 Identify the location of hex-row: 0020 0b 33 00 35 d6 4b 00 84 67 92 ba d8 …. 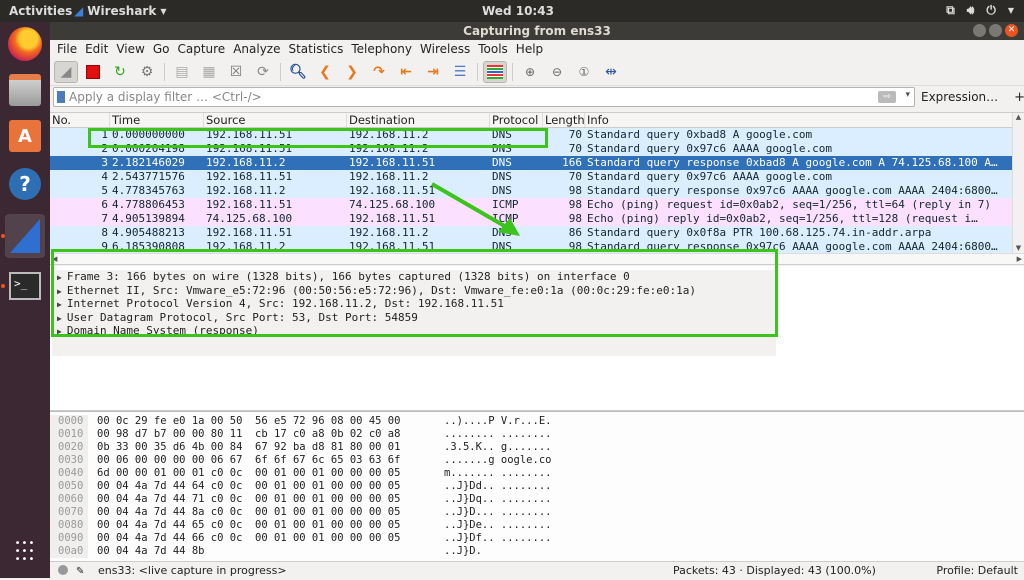
(537, 447).